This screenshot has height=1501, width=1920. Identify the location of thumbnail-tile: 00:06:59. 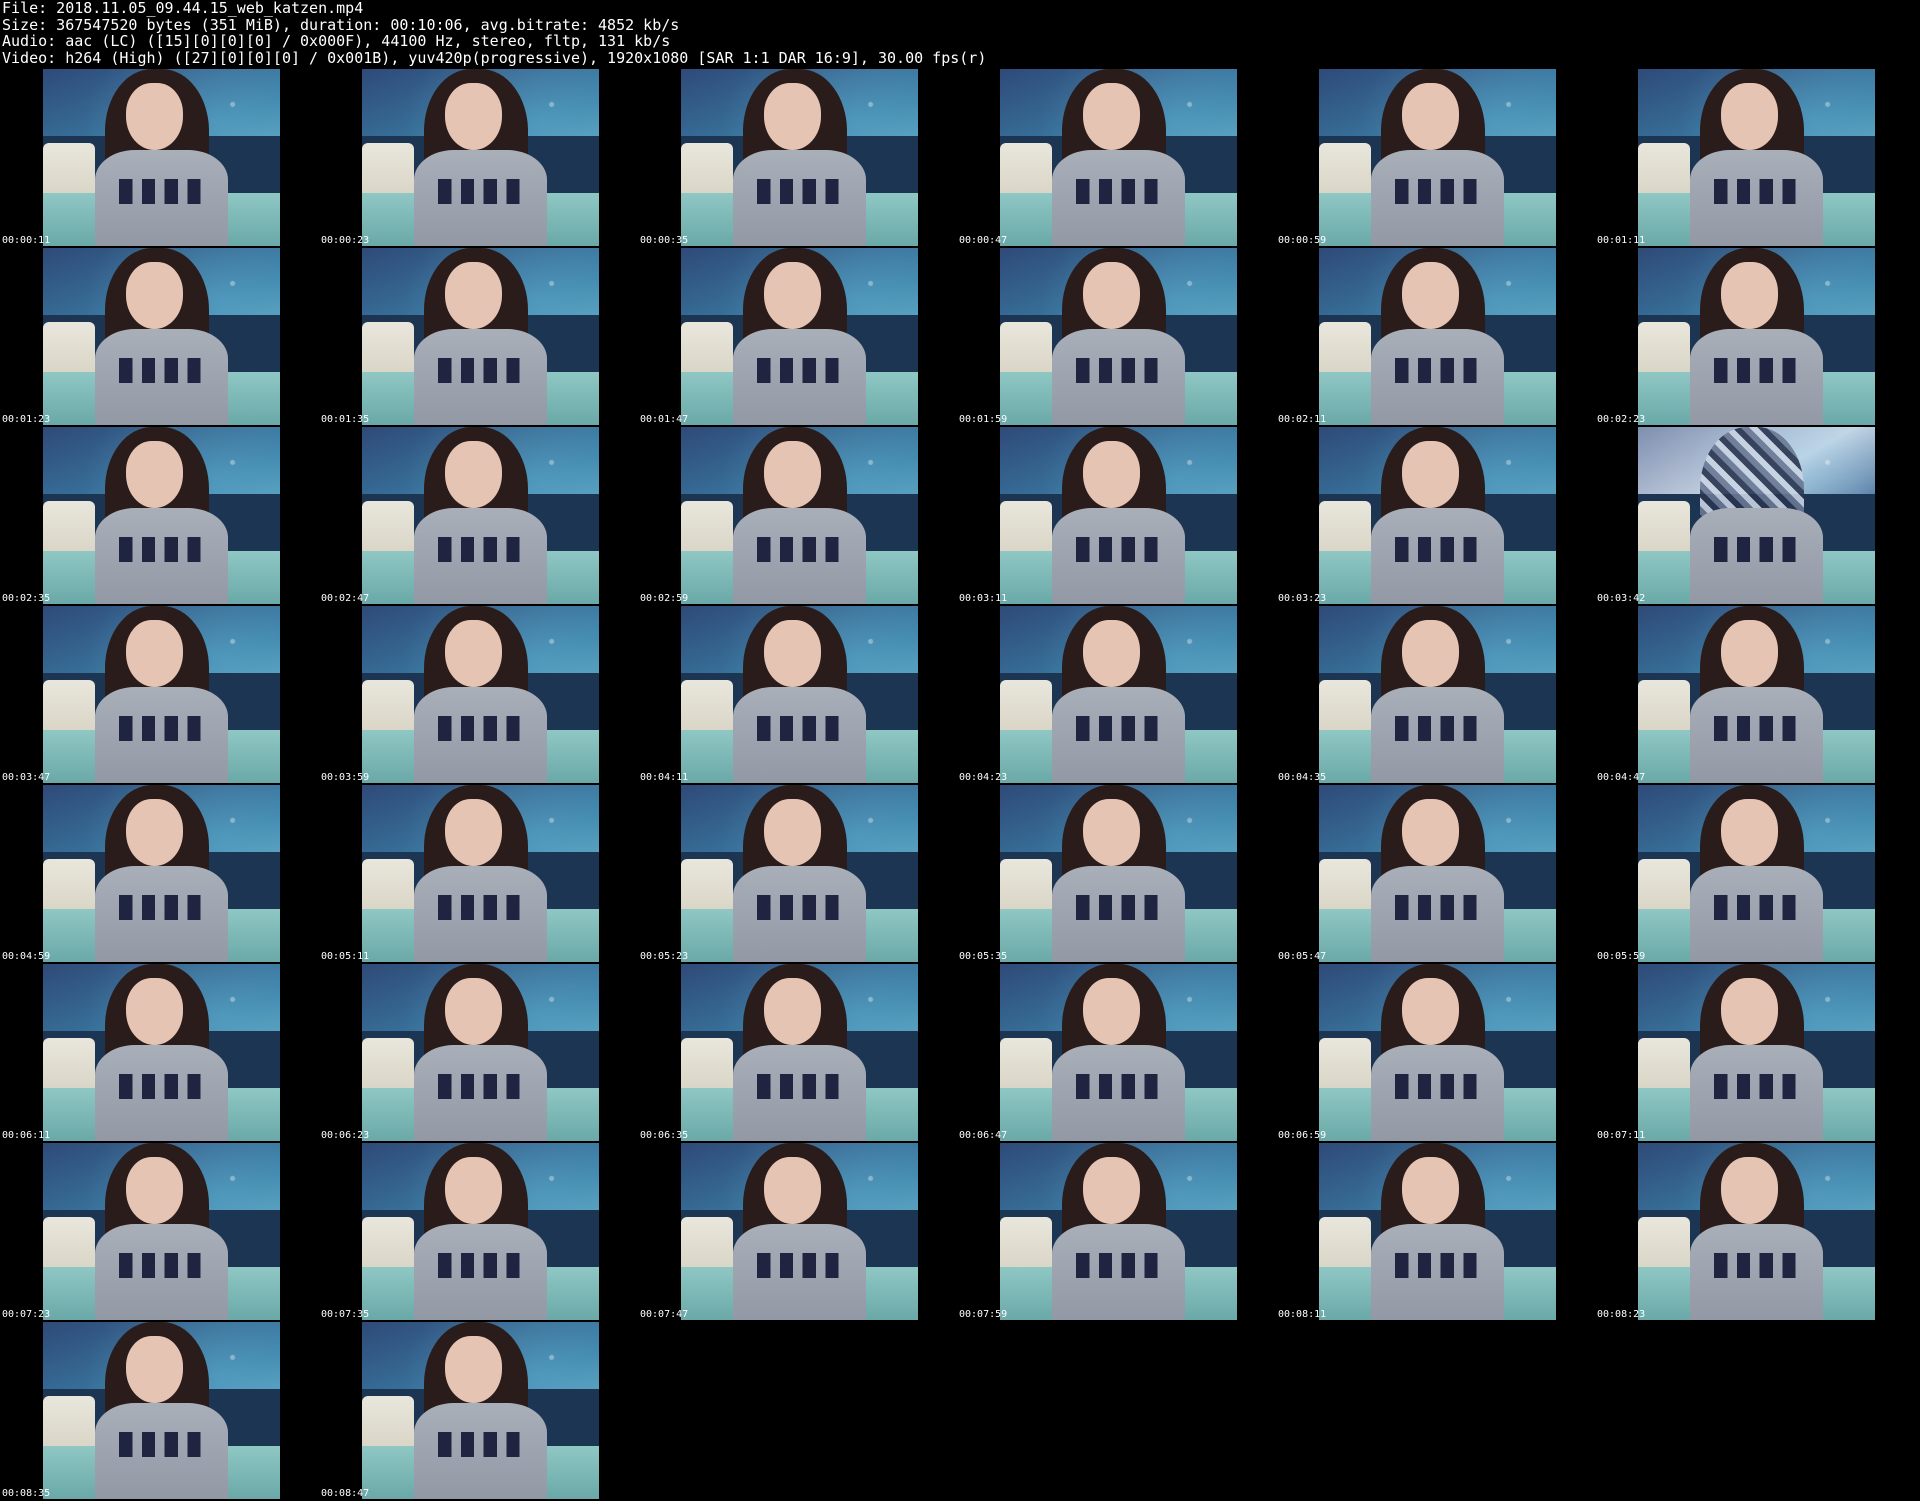
(1436, 1053).